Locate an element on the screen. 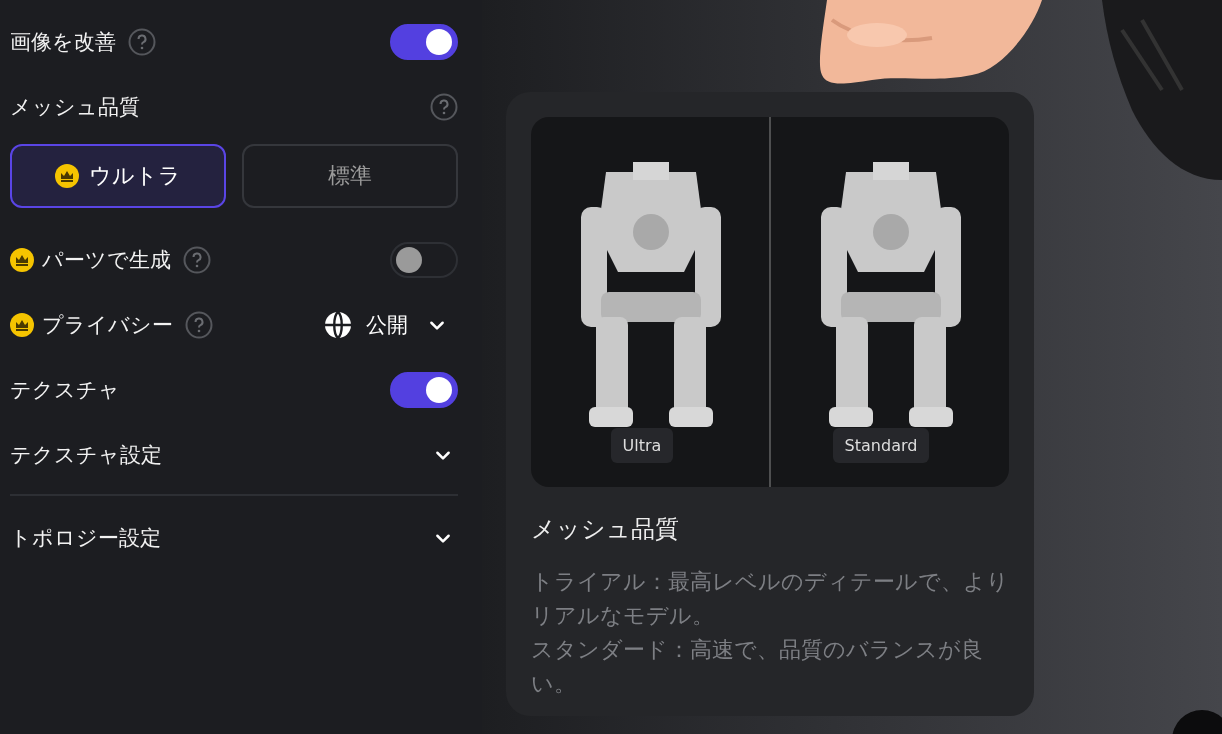 The height and width of the screenshot is (734, 1222). setting-label: メッシュ品質 is located at coordinates (75, 107).